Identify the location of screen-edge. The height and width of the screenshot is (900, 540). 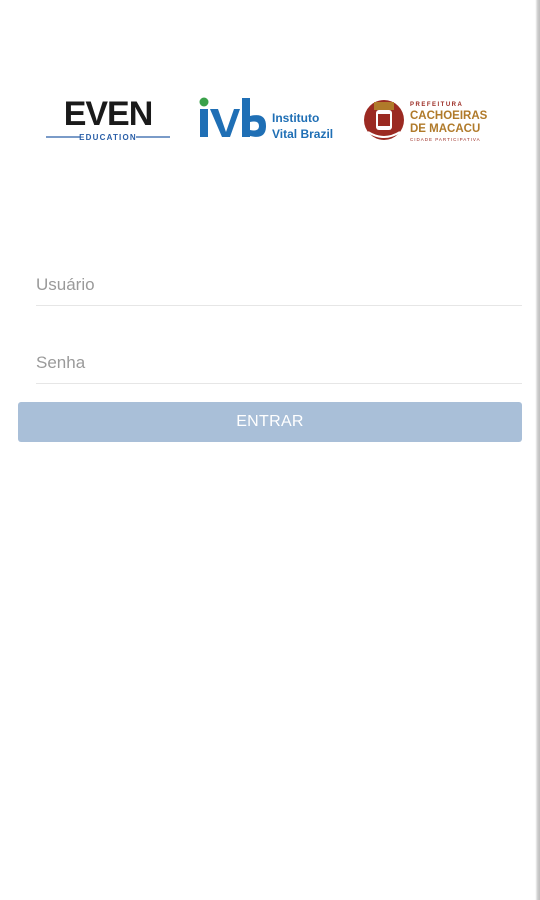
(536, 450).